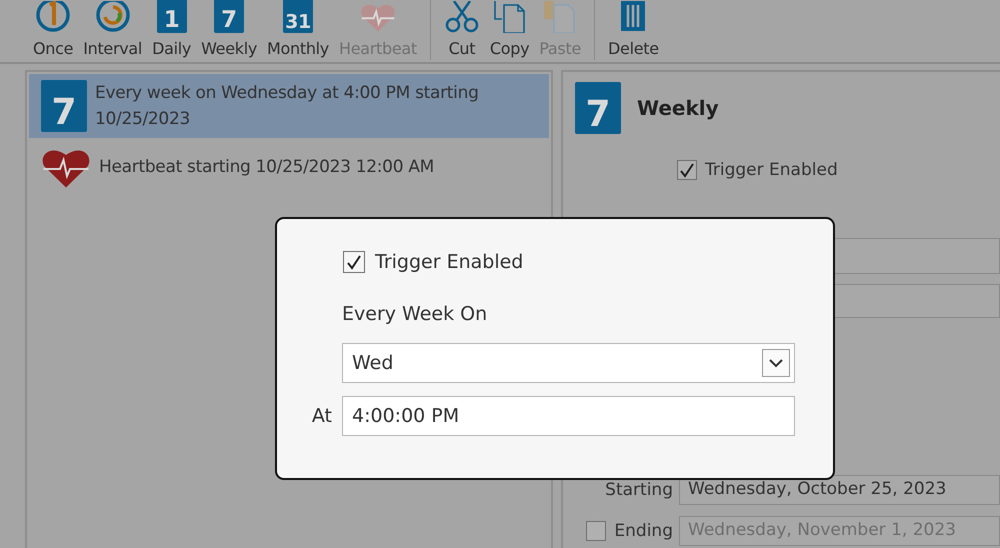  What do you see at coordinates (510, 17) in the screenshot?
I see `copy-icon` at bounding box center [510, 17].